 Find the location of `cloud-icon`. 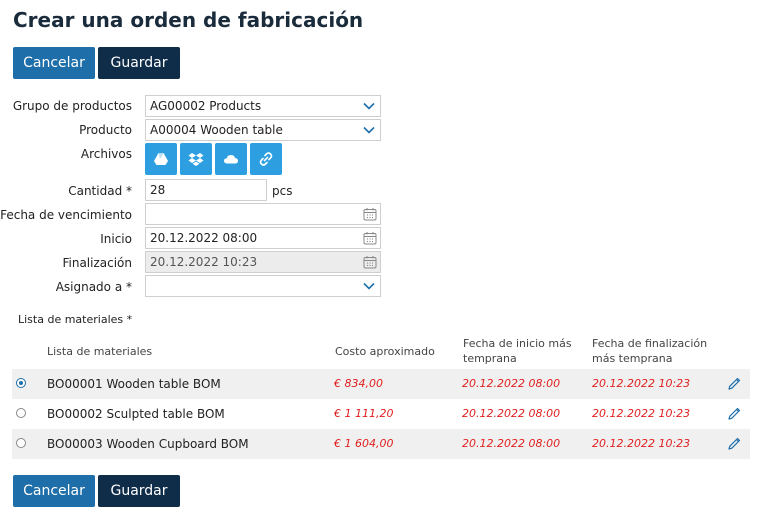

cloud-icon is located at coordinates (231, 159).